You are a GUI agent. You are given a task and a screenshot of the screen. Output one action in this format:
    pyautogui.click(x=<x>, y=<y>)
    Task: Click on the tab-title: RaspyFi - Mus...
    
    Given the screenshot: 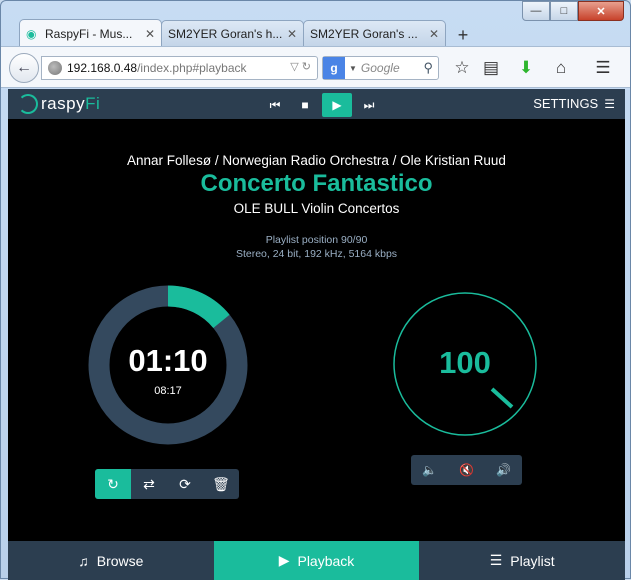 What is the action you would take?
    pyautogui.click(x=89, y=33)
    